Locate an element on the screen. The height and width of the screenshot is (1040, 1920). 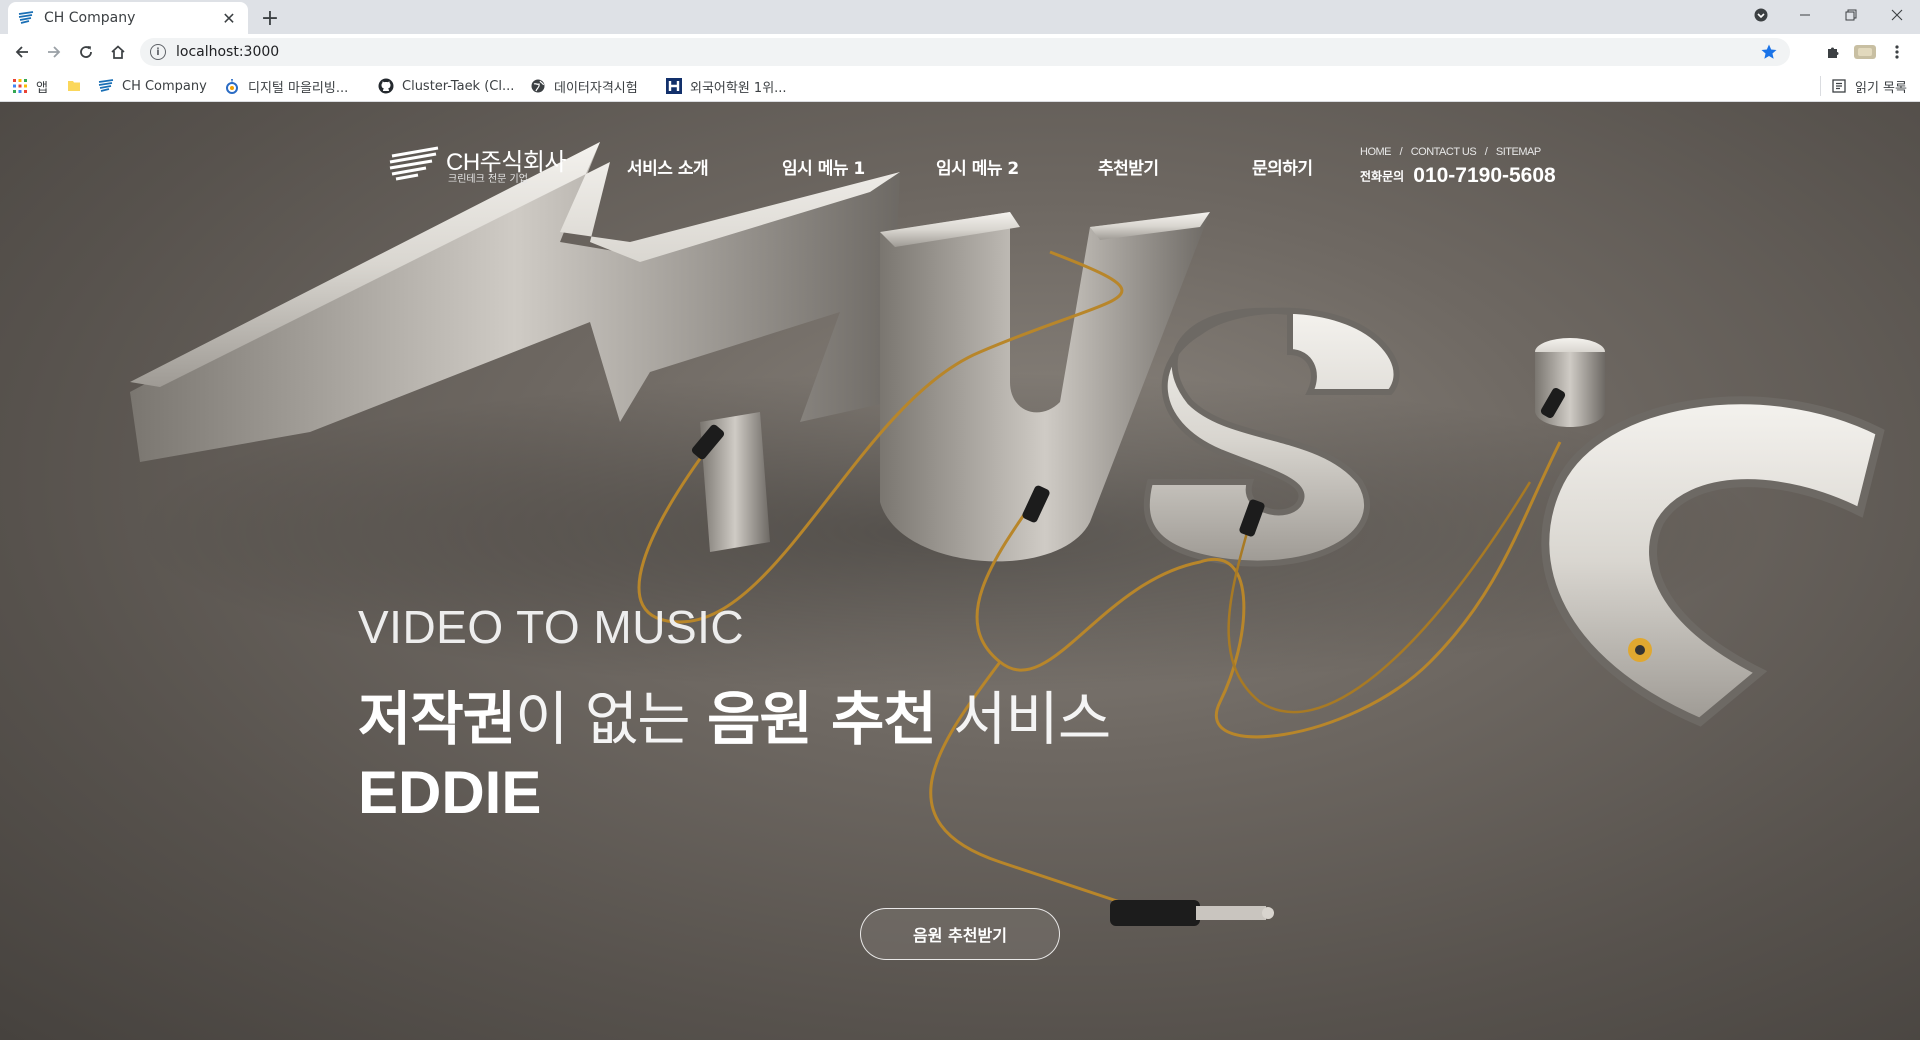
nav-recommend: 추천받기 is located at coordinates (1128, 166).